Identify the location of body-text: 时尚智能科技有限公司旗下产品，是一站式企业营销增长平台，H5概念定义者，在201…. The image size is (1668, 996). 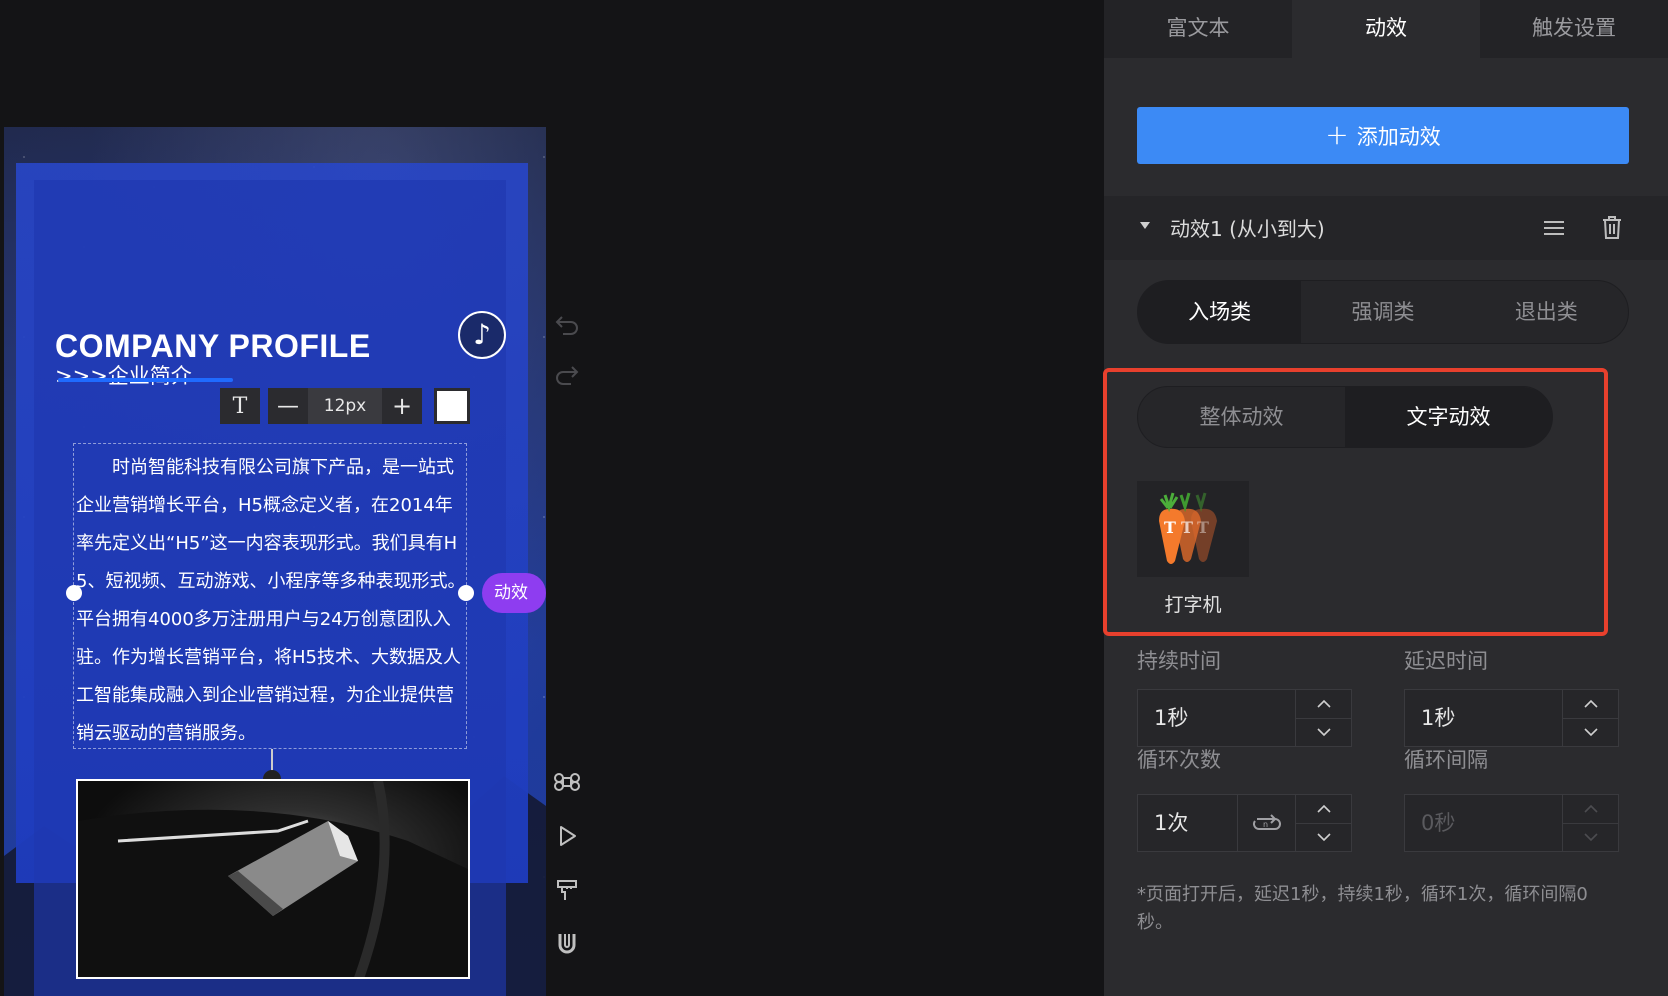
(271, 600).